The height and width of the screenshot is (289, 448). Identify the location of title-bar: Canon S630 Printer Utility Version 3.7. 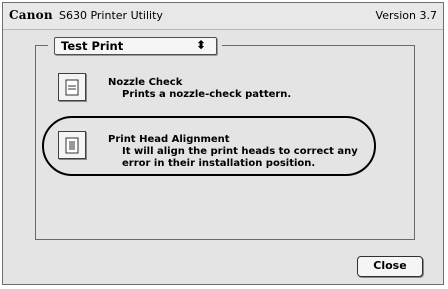
(223, 16).